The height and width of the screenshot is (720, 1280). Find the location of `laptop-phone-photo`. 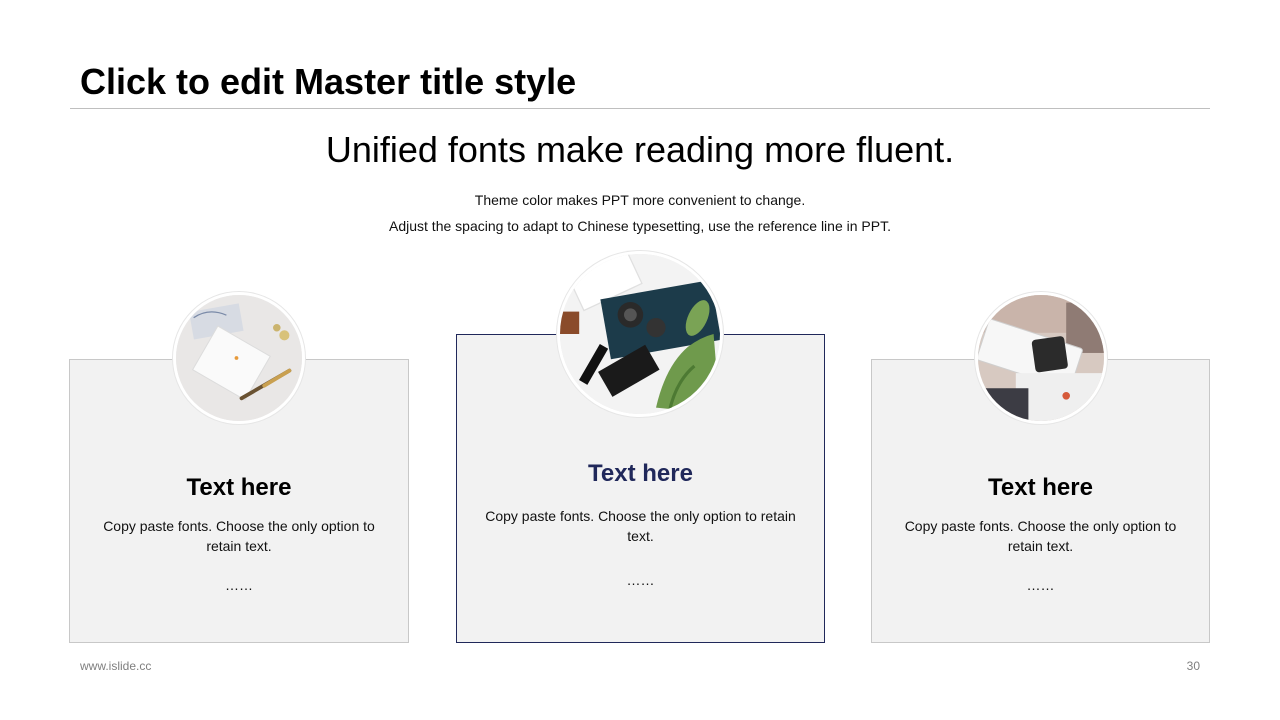

laptop-phone-photo is located at coordinates (1041, 358).